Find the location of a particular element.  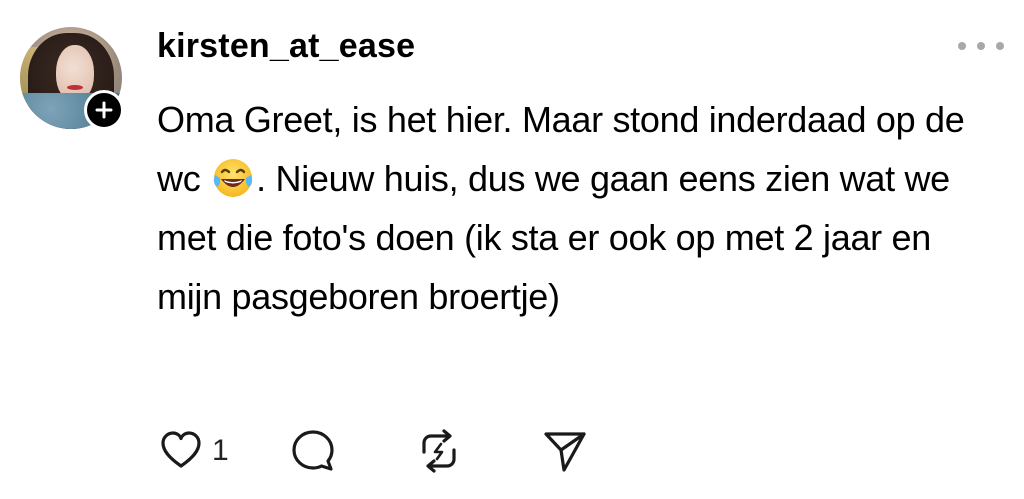

laughing-tears-emoji-icon is located at coordinates (233, 178).